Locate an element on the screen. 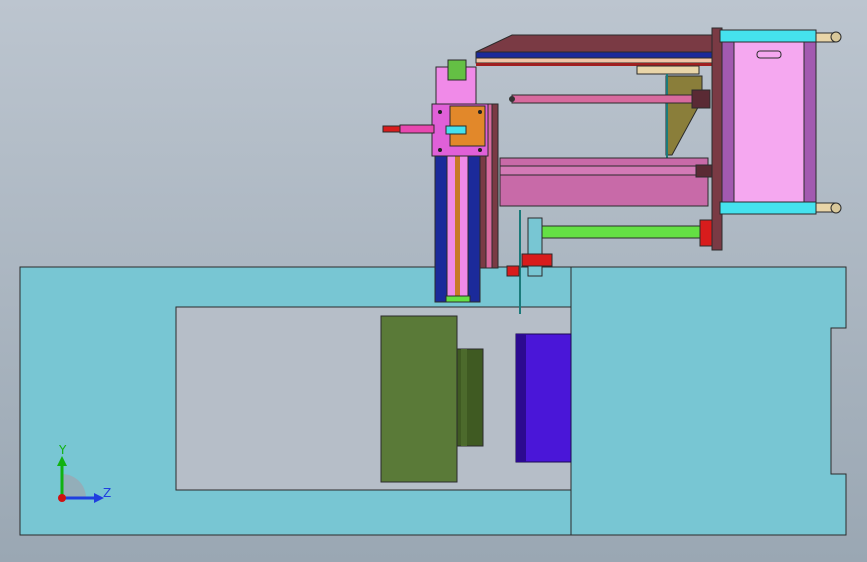 The width and height of the screenshot is (867, 562). mold-frame-cyan-bottom is located at coordinates (768, 208).